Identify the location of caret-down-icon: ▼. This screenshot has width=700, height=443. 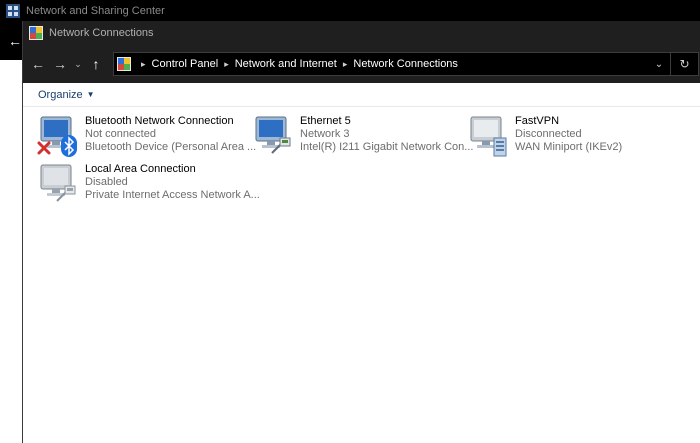
(91, 94).